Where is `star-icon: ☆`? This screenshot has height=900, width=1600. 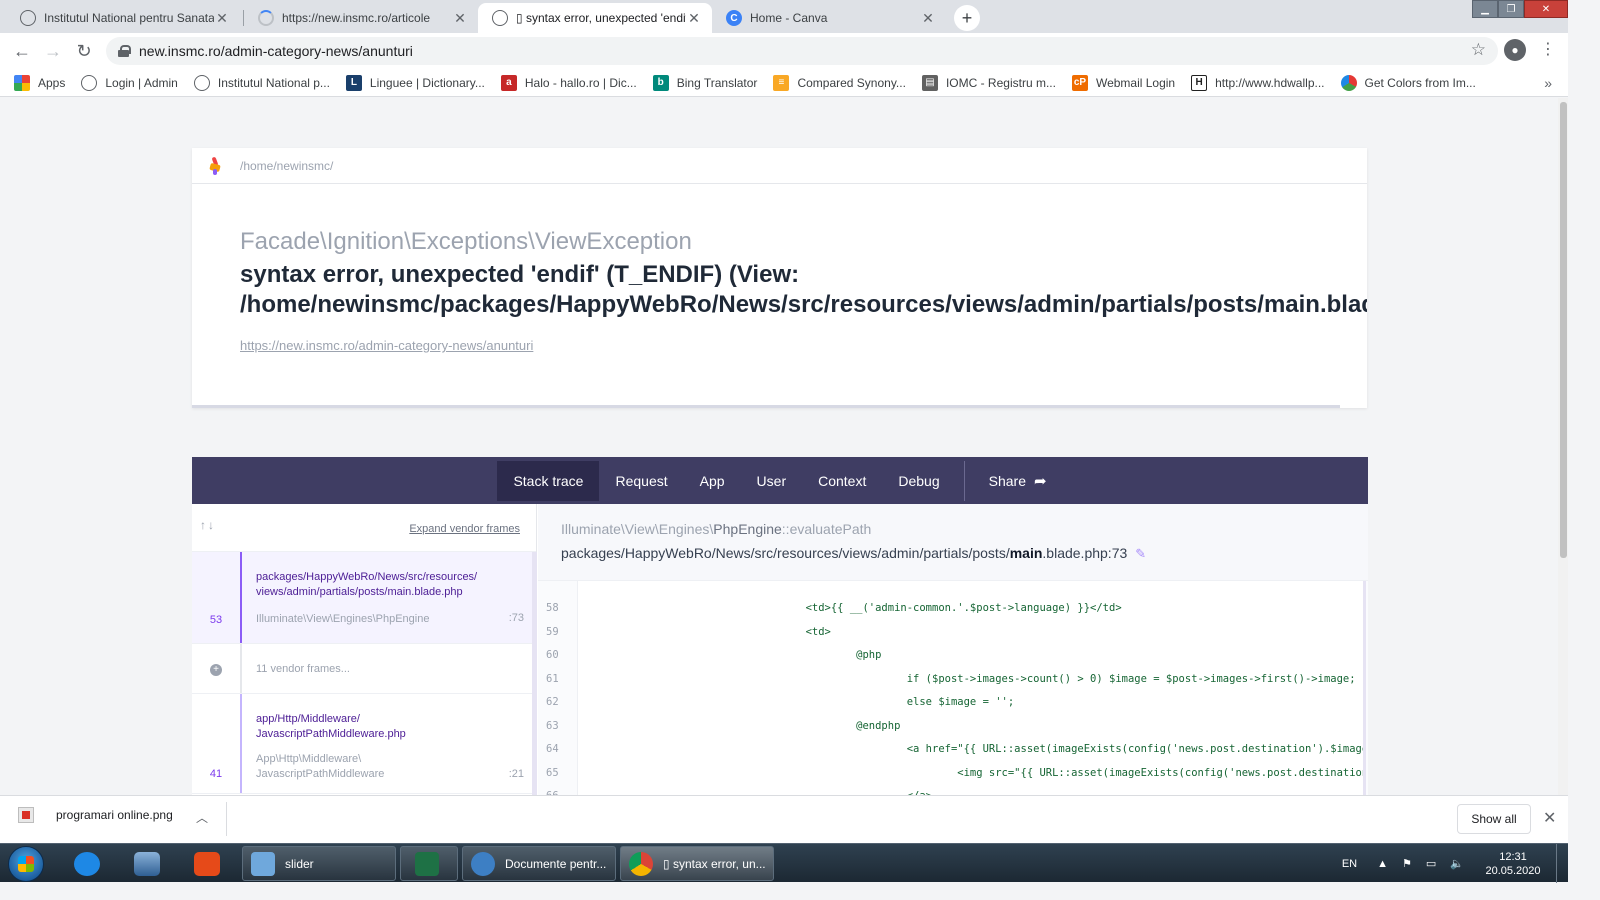
star-icon: ☆ is located at coordinates (1478, 50).